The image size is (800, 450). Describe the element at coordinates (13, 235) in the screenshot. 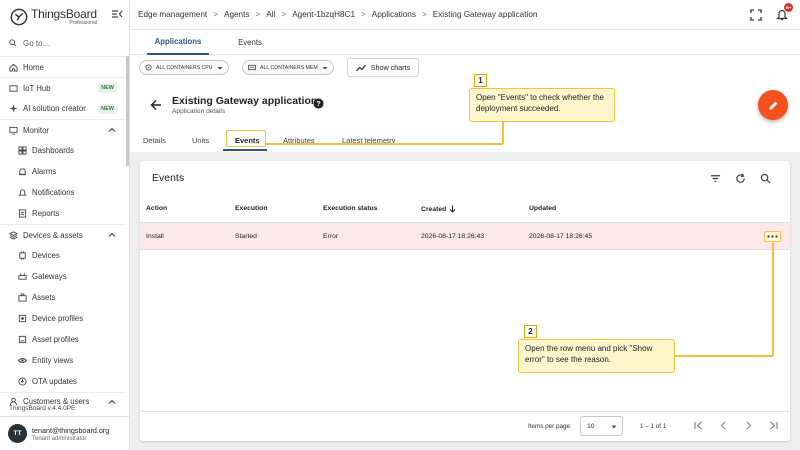

I see `devices-assets-icon` at that location.